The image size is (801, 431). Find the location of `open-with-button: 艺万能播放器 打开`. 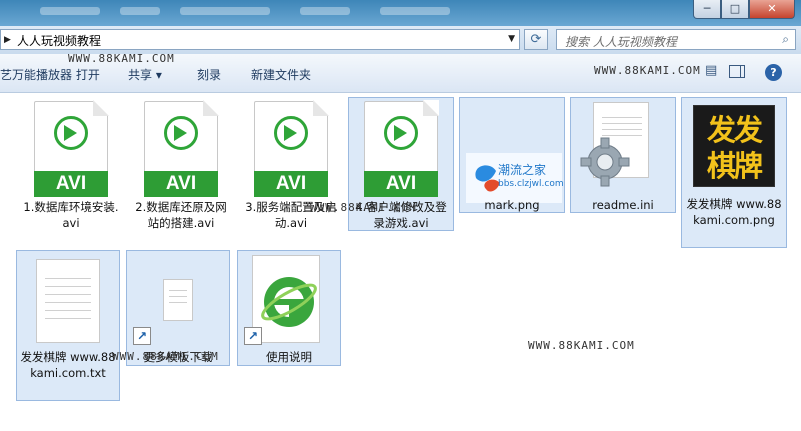

open-with-button: 艺万能播放器 打开 is located at coordinates (50, 74).